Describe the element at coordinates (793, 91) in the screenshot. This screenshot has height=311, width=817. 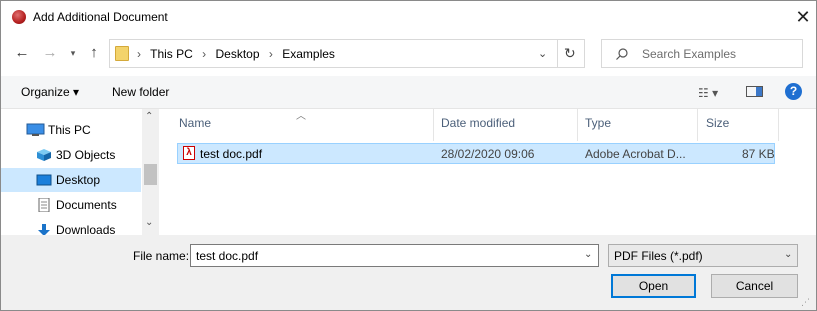
I see `help-icon: ?` at that location.